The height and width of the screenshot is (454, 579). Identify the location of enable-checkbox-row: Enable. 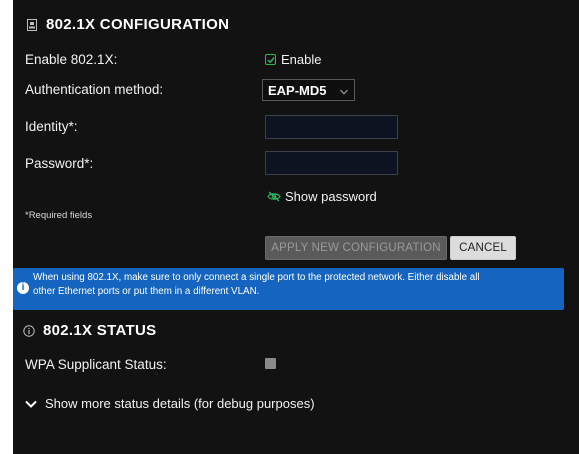
(293, 59).